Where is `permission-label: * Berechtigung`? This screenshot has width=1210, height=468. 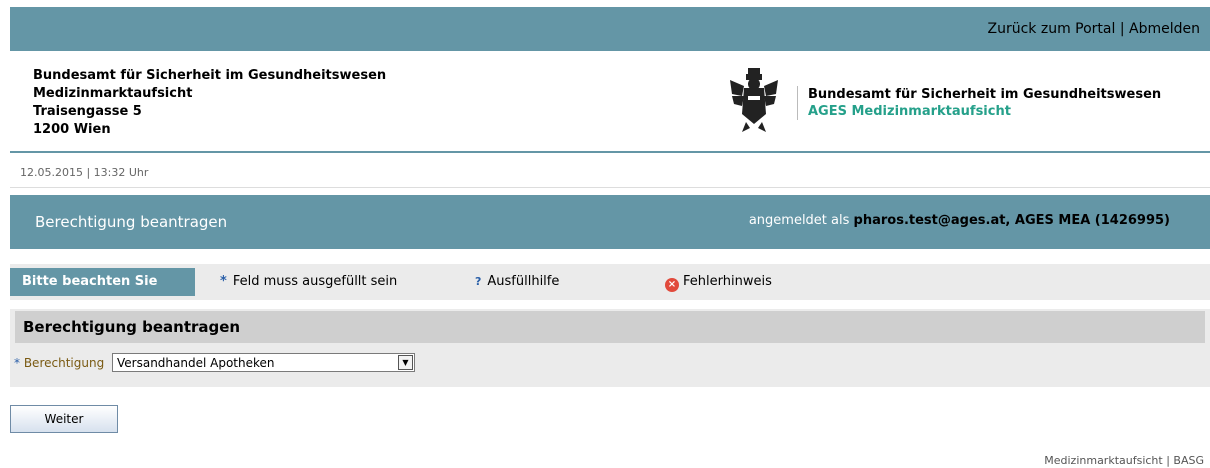
permission-label: * Berechtigung is located at coordinates (59, 363).